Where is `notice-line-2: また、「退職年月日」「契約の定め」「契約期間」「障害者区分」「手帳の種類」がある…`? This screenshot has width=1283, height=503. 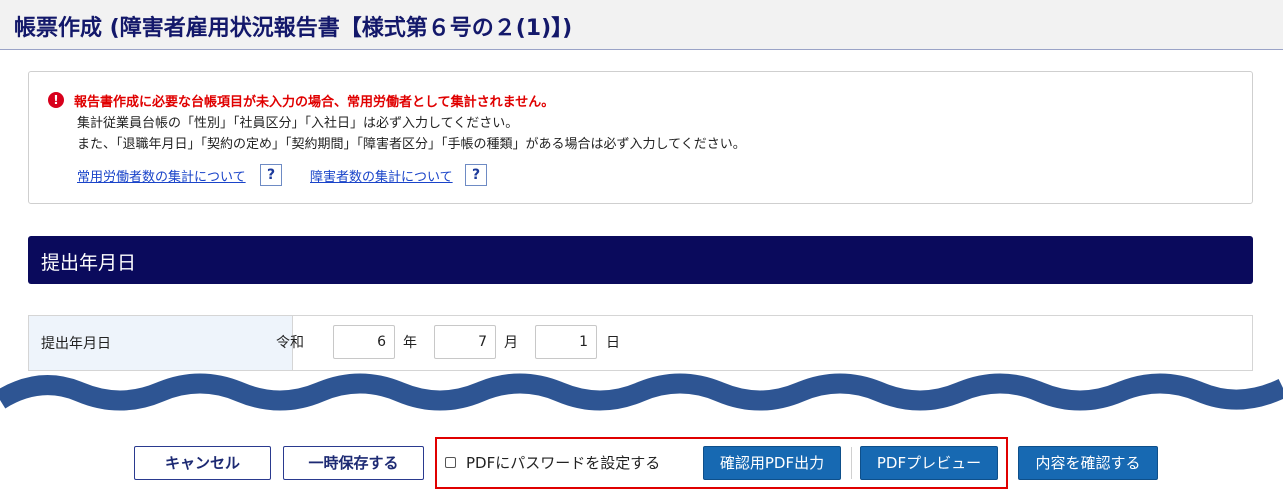 notice-line-2: また、「退職年月日」「契約の定め」「契約期間」「障害者区分」「手帳の種類」がある… is located at coordinates (411, 144).